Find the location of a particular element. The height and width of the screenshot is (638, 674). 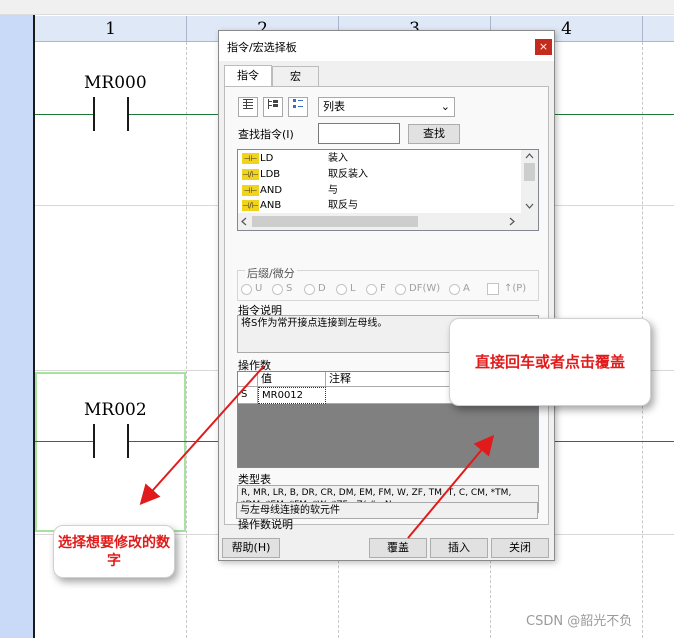

grid-divider is located at coordinates (186, 340).